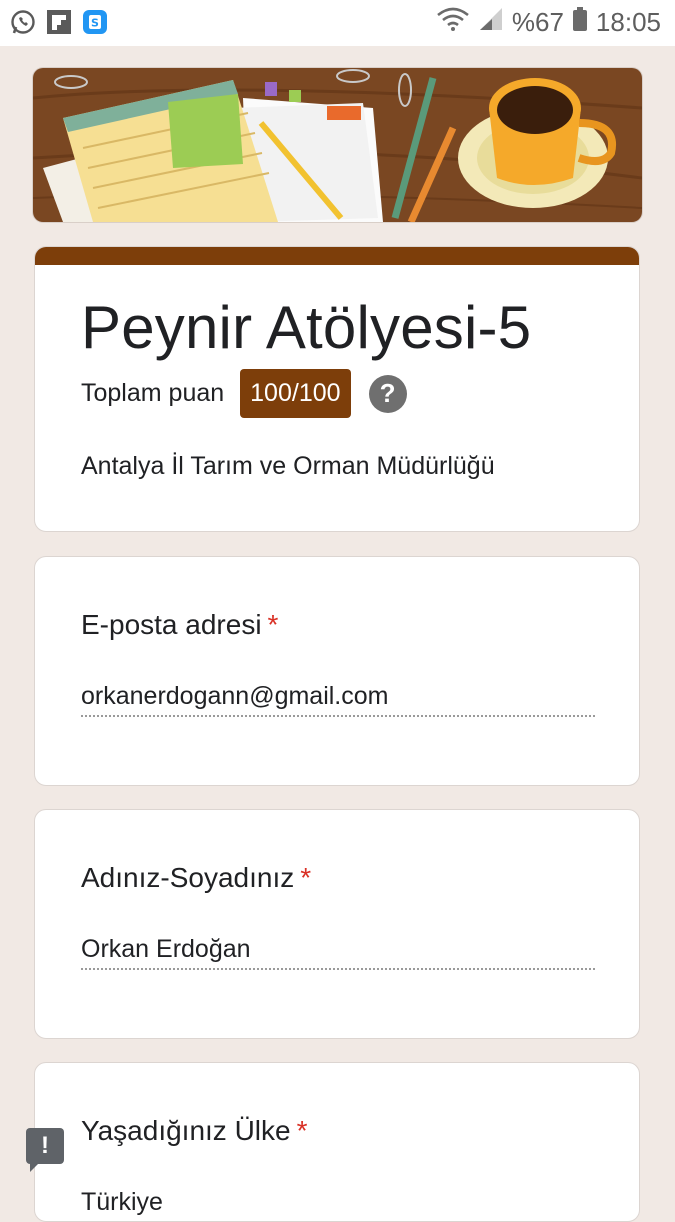 Image resolution: width=675 pixels, height=1222 pixels. Describe the element at coordinates (171, 624) in the screenshot. I see `question-text: E-posta adresi` at that location.